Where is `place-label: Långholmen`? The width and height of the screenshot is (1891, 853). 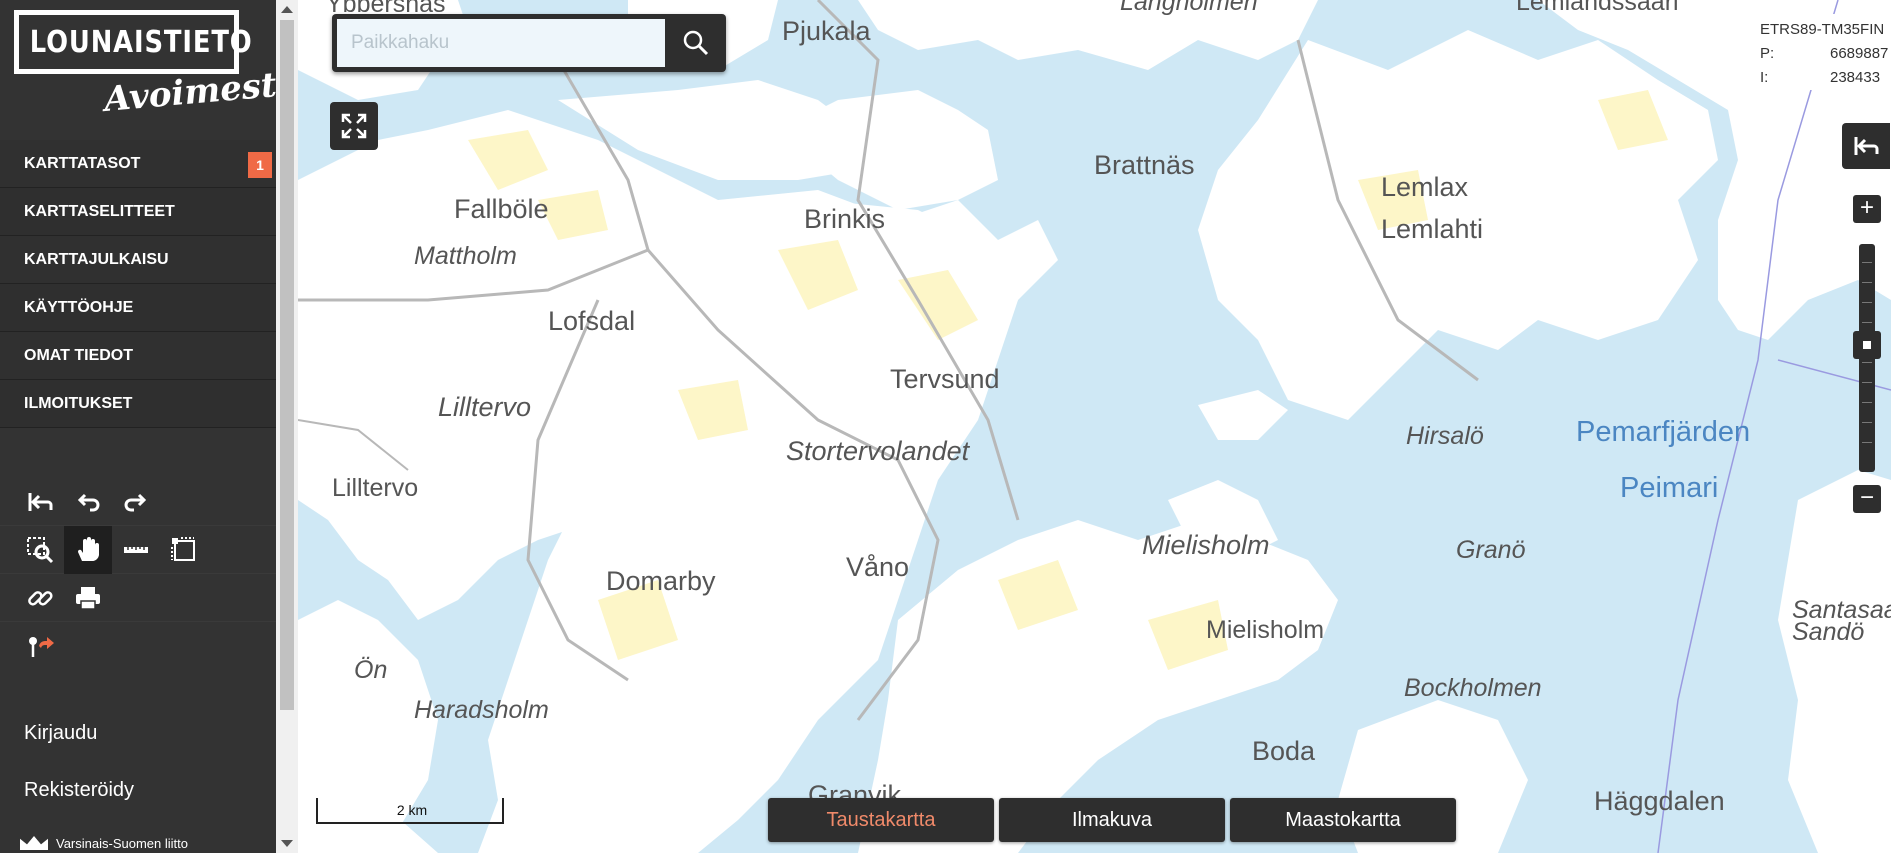
place-label: Långholmen is located at coordinates (1189, 8).